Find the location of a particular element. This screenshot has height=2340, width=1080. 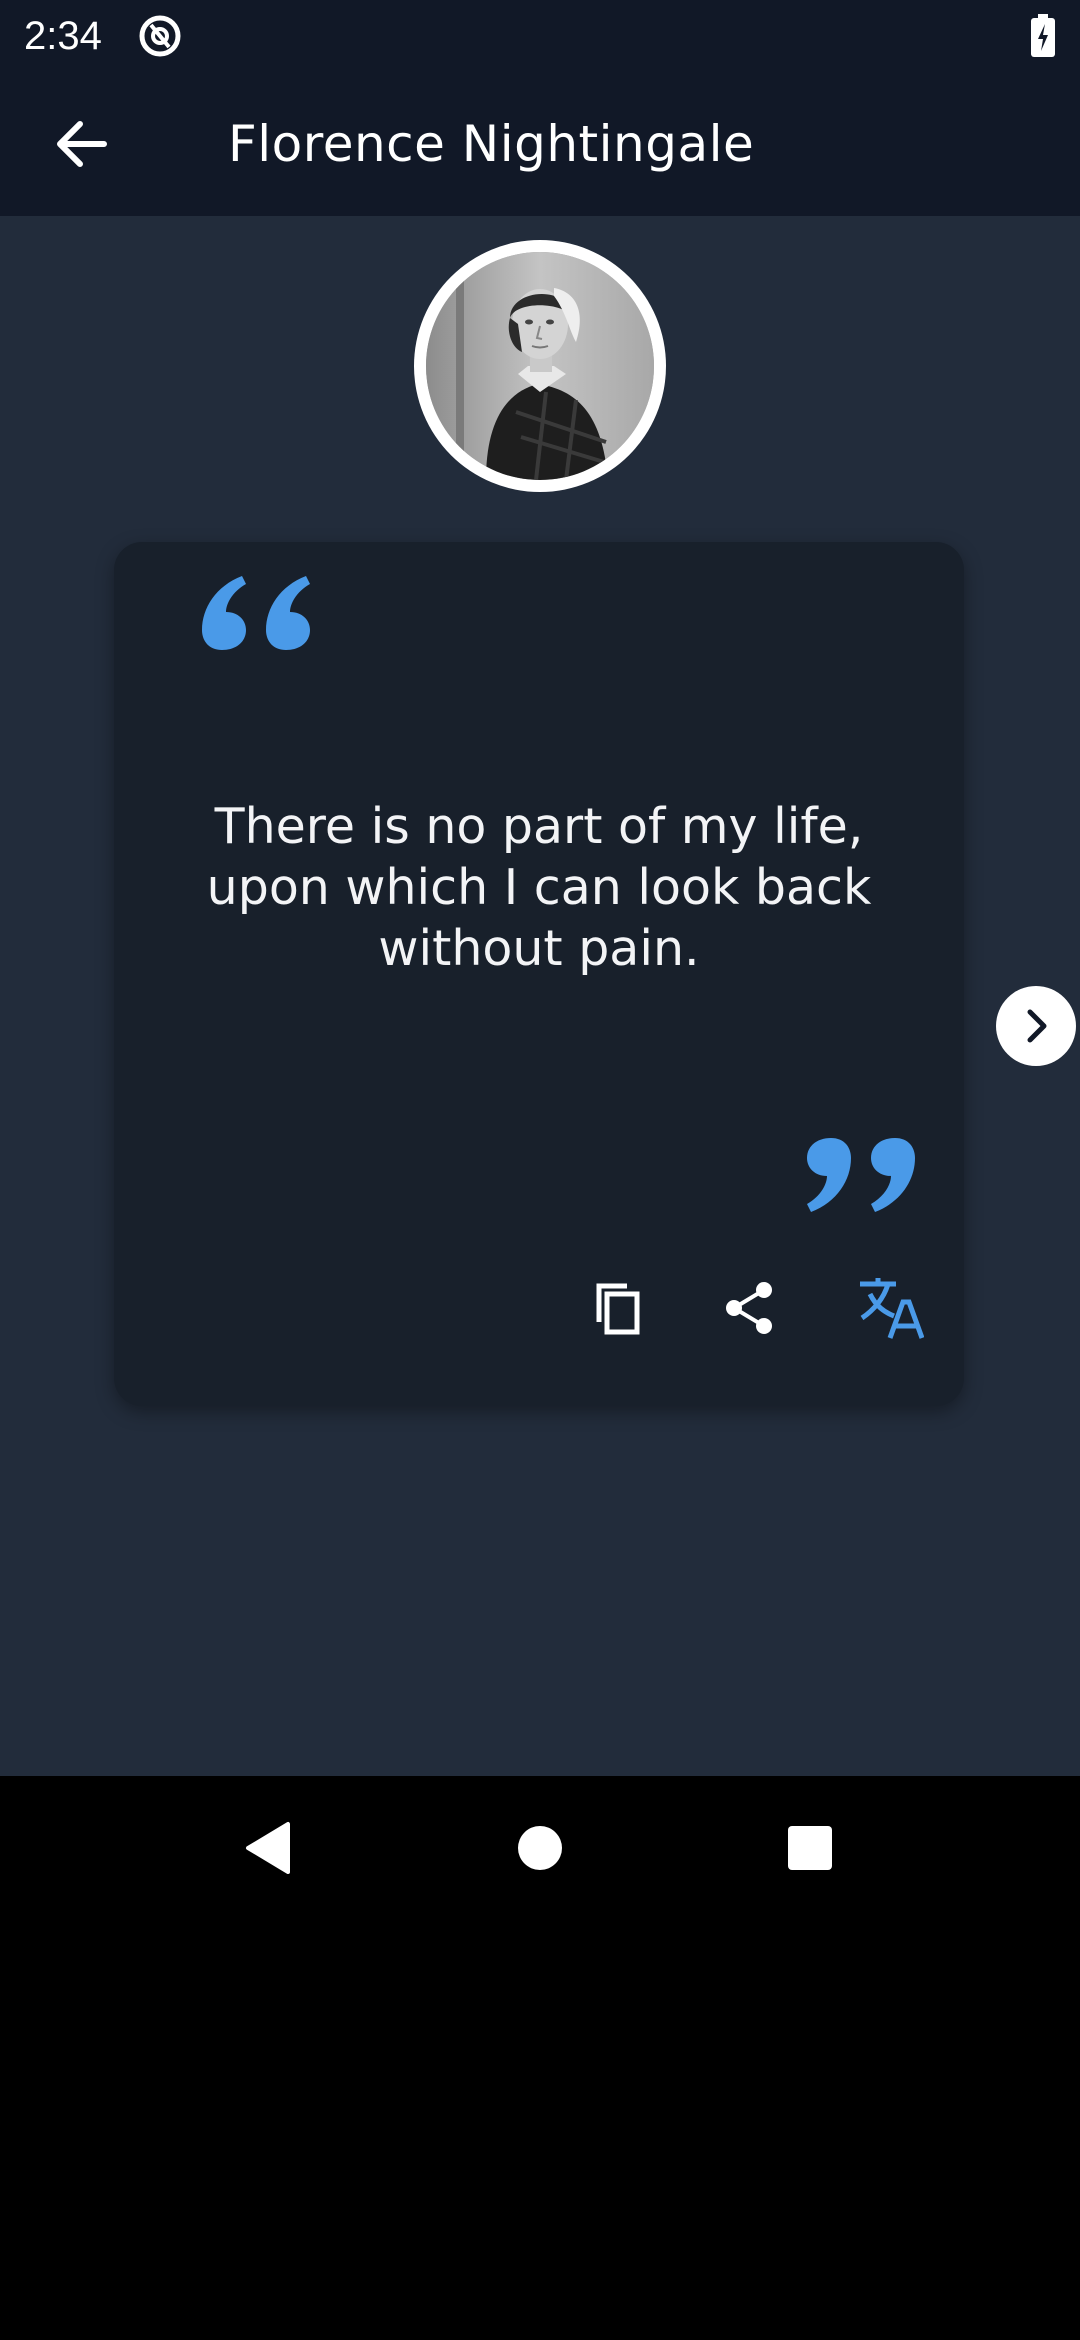

nav-recents-button is located at coordinates (810, 1848).